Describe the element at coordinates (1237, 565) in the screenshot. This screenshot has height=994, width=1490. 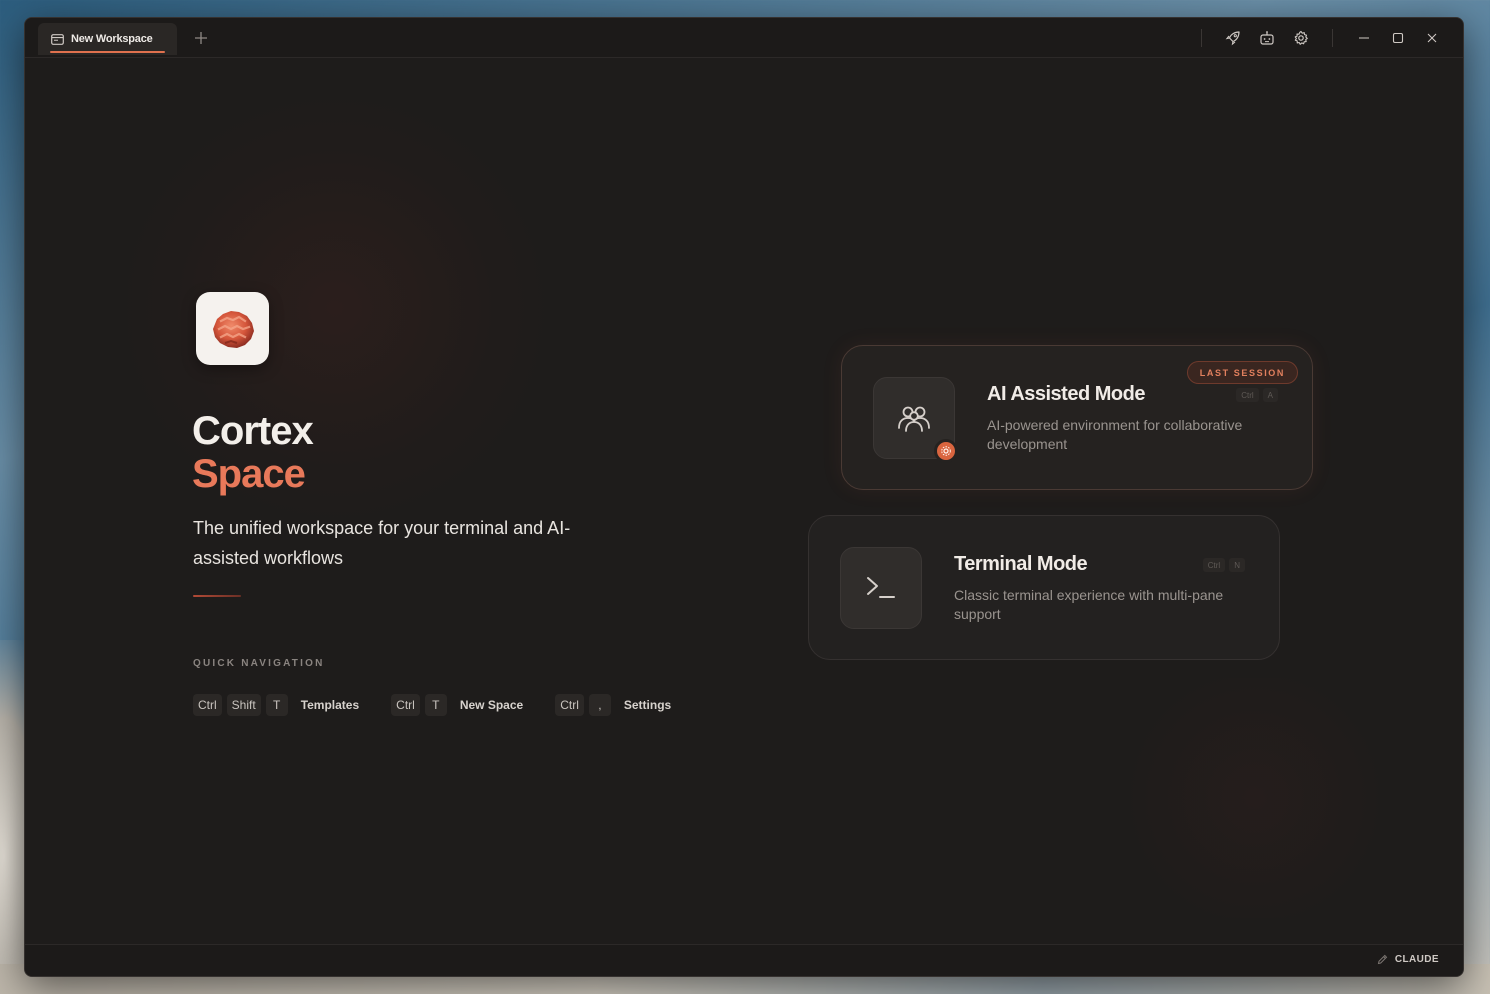
I see `key-cap: N` at that location.